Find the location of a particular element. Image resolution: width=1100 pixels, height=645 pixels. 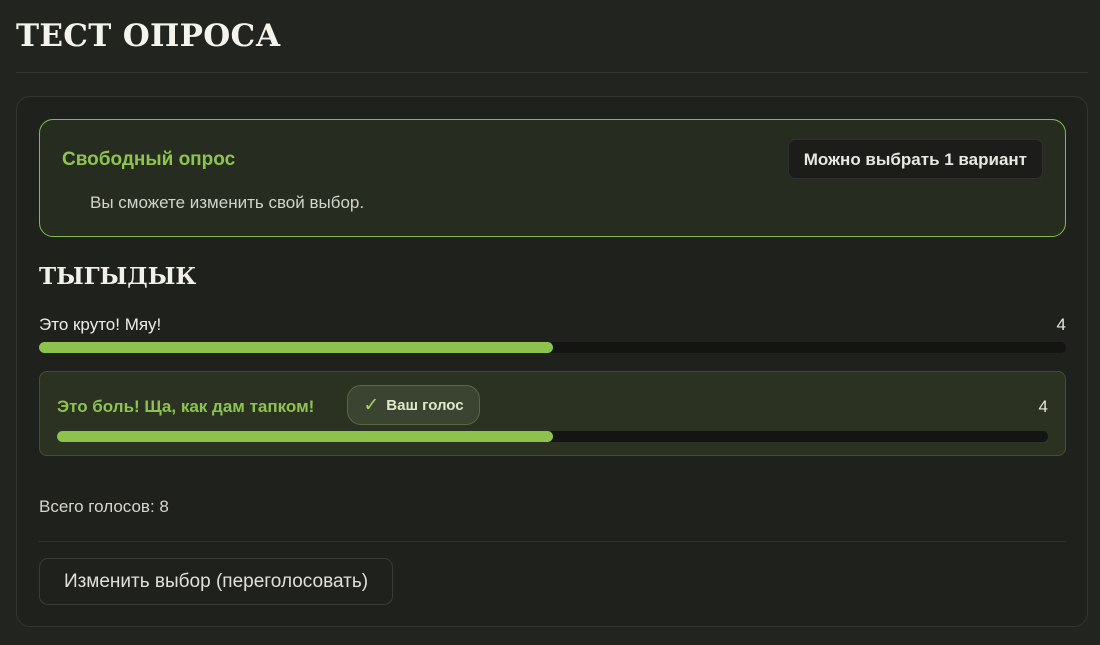

your-vote-badge: ✓ Ваш голос is located at coordinates (413, 405).